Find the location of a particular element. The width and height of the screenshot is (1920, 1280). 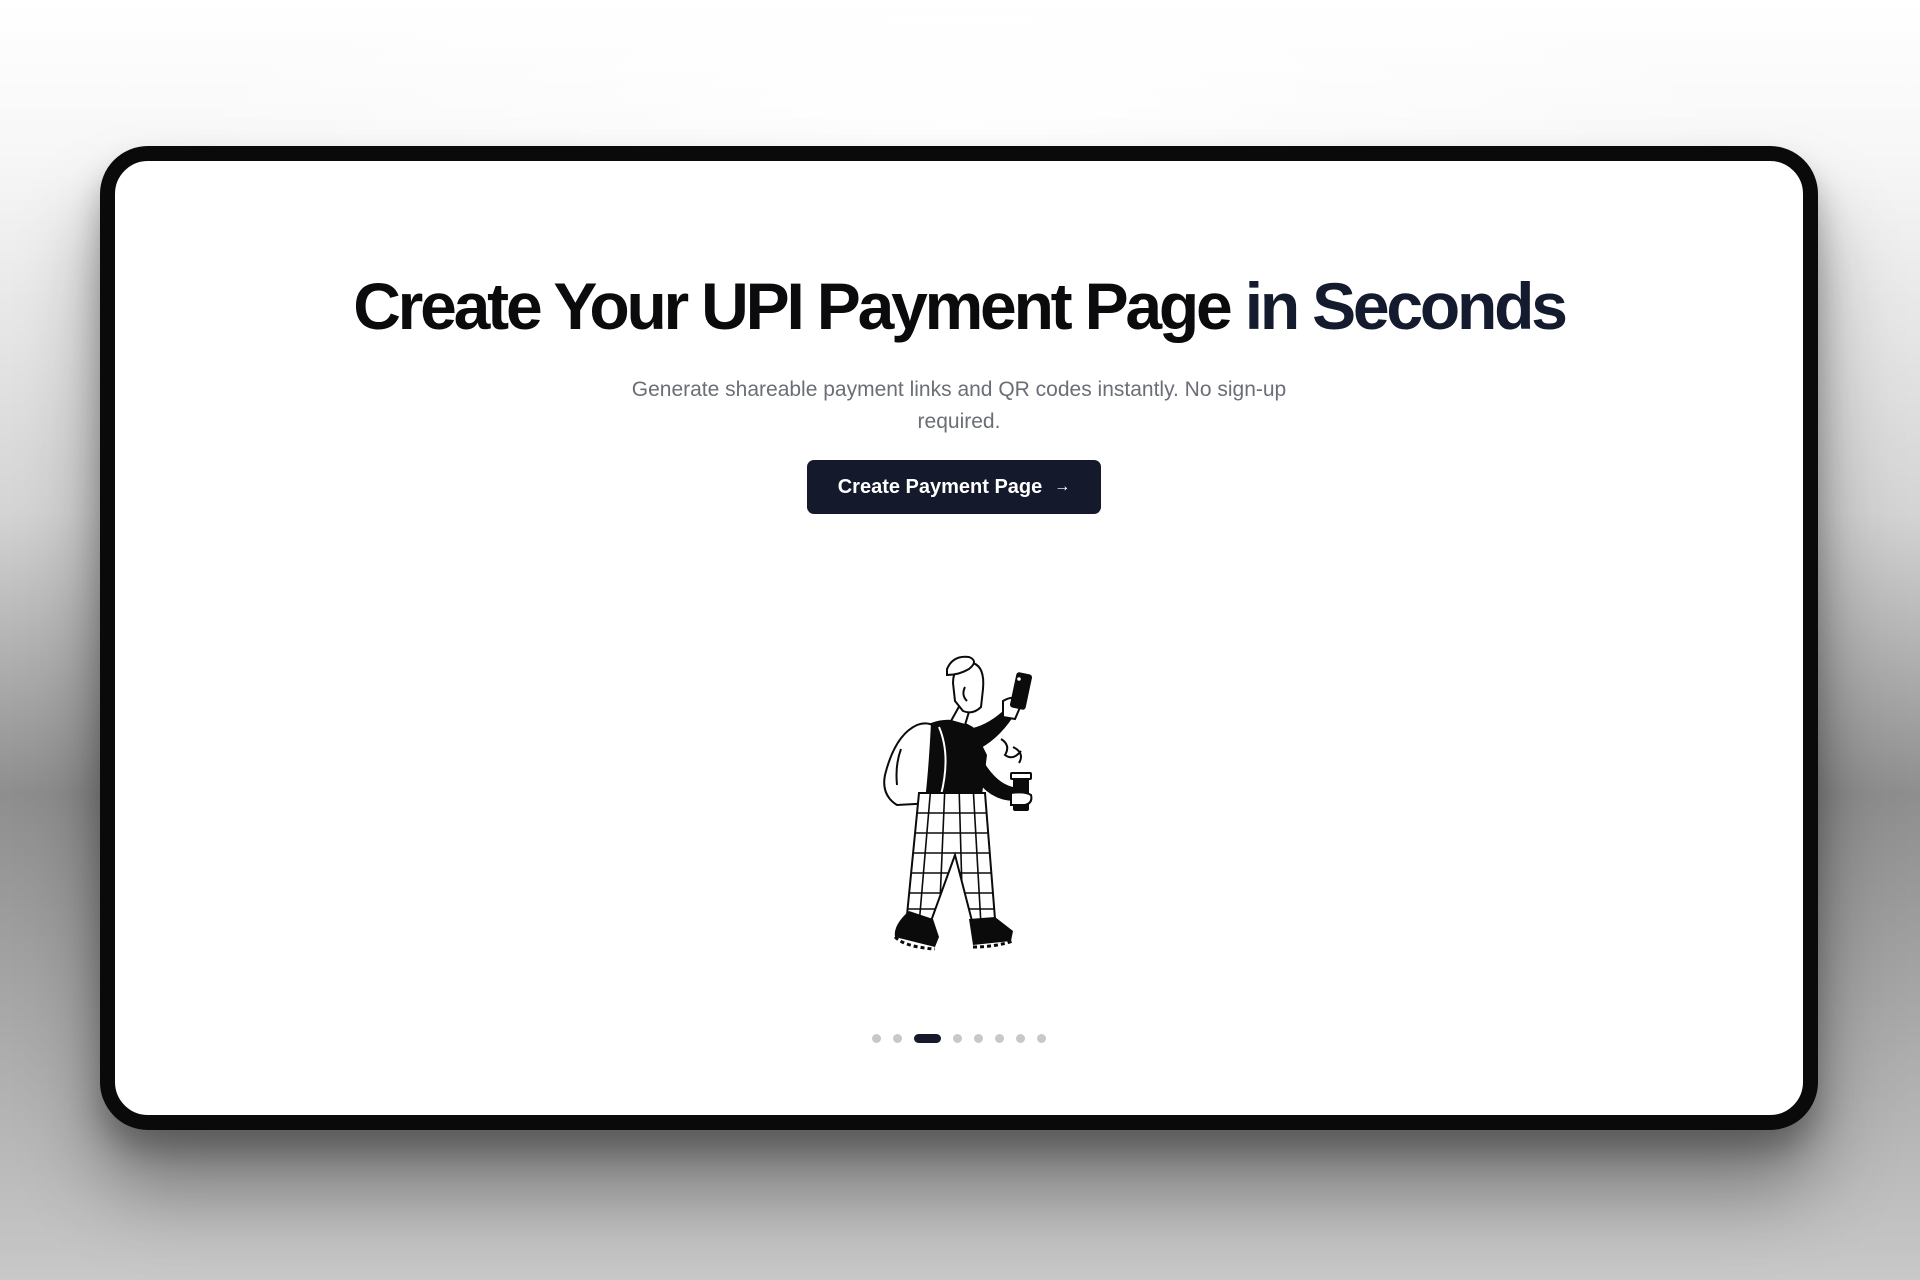

hero-headline: Create Your UPI Payment Page in Seconds is located at coordinates (959, 306).